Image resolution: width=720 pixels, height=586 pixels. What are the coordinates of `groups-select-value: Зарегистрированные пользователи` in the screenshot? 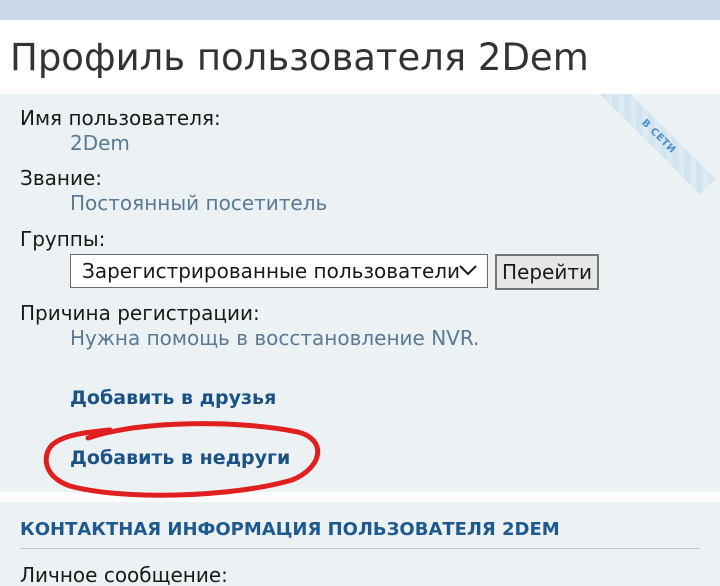 It's located at (271, 271).